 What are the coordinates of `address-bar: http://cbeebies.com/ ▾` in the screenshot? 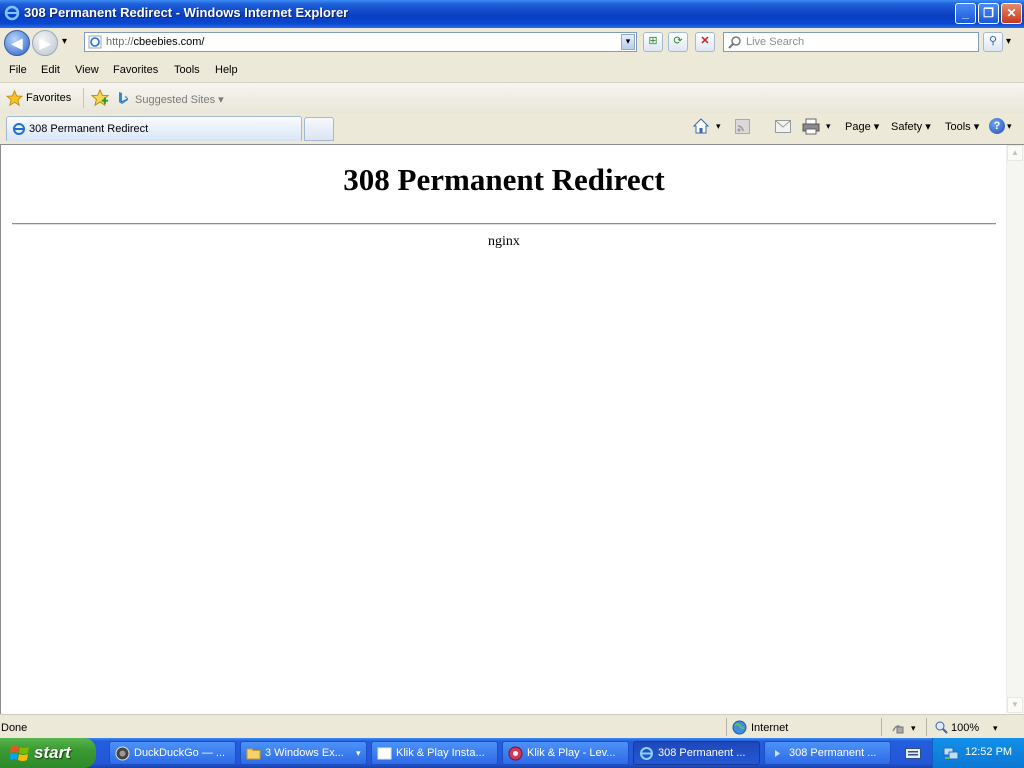 It's located at (360, 42).